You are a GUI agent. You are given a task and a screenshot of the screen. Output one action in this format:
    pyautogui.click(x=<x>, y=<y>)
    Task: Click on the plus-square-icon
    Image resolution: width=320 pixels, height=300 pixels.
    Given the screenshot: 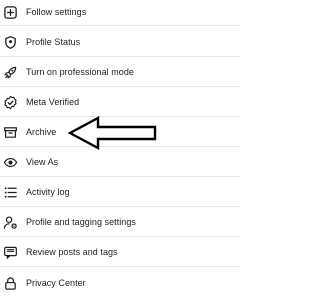 What is the action you would take?
    pyautogui.click(x=10, y=12)
    